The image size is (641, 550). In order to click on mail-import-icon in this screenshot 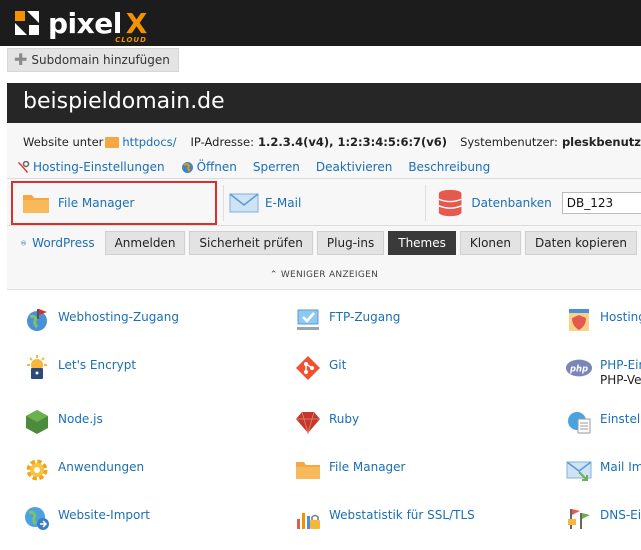, I will do `click(579, 470)`.